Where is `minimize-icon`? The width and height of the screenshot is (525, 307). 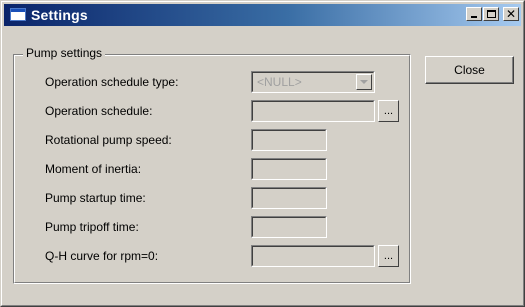
minimize-icon is located at coordinates (474, 17).